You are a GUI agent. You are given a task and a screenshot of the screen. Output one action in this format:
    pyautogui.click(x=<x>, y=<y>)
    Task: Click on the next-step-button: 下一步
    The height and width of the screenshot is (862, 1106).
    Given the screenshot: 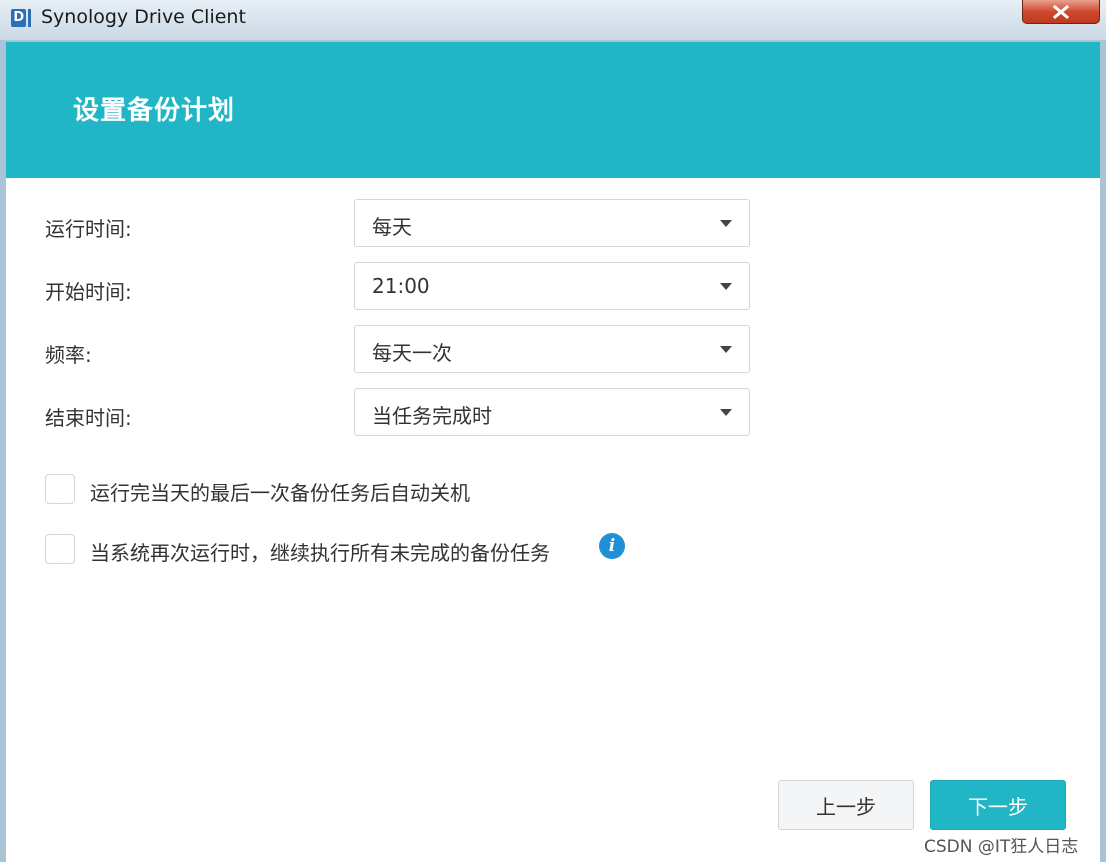 What is the action you would take?
    pyautogui.click(x=998, y=805)
    